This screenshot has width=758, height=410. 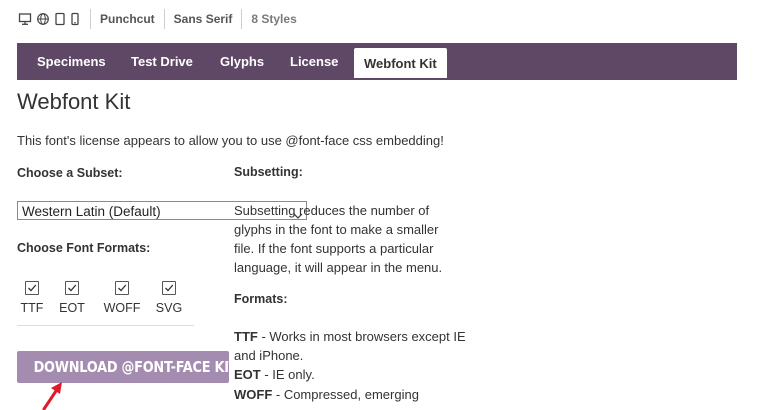 I want to click on format-woff: WOFF, so click(x=122, y=298).